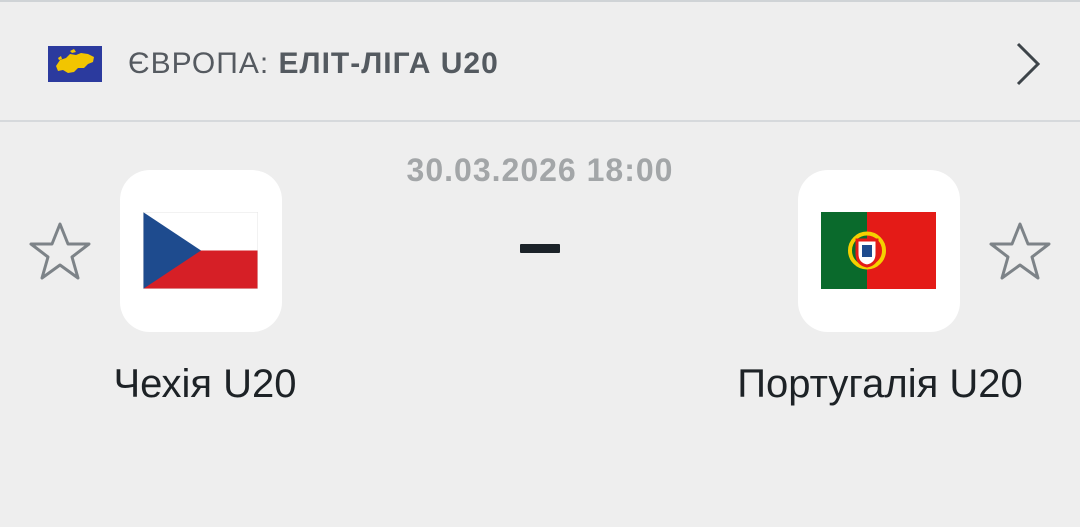 Image resolution: width=1080 pixels, height=527 pixels. I want to click on chevron-right-icon, so click(1028, 64).